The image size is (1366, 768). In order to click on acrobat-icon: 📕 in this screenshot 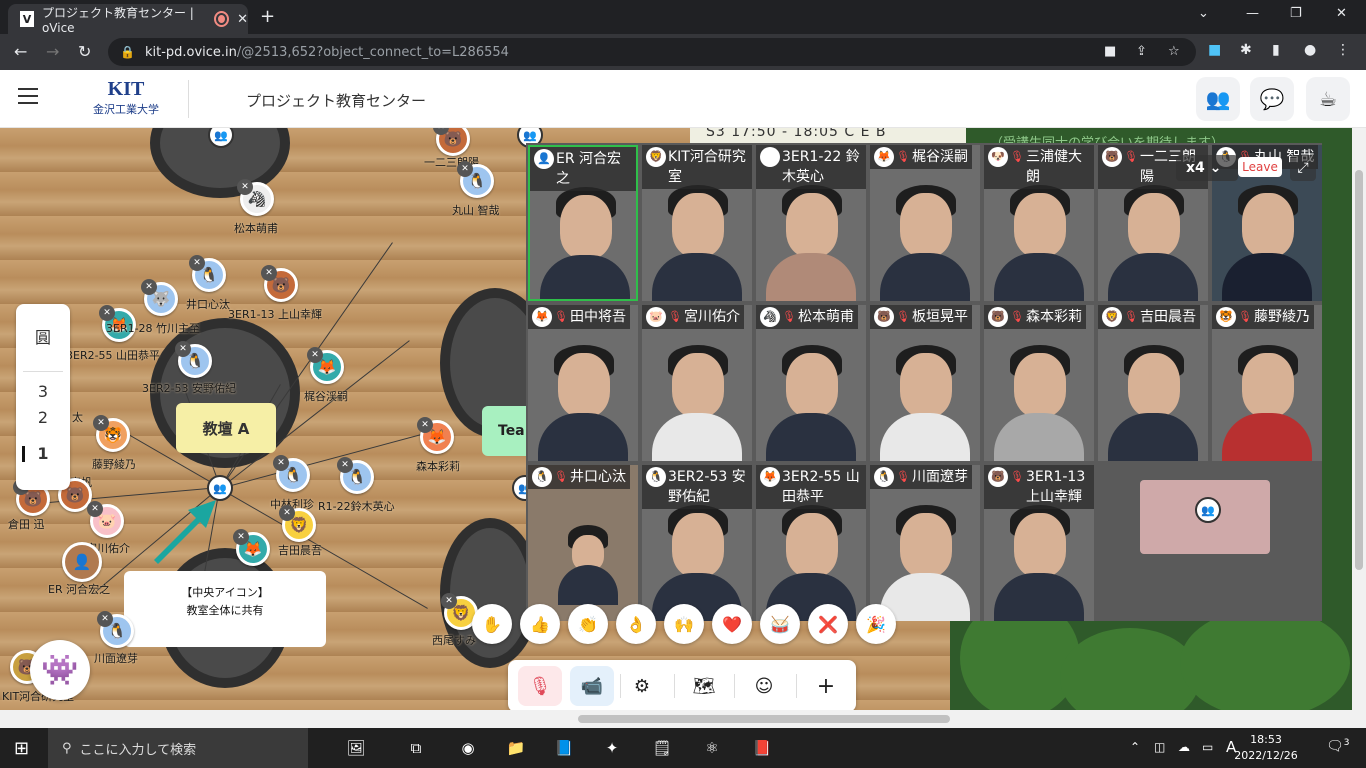, I will do `click(762, 748)`.